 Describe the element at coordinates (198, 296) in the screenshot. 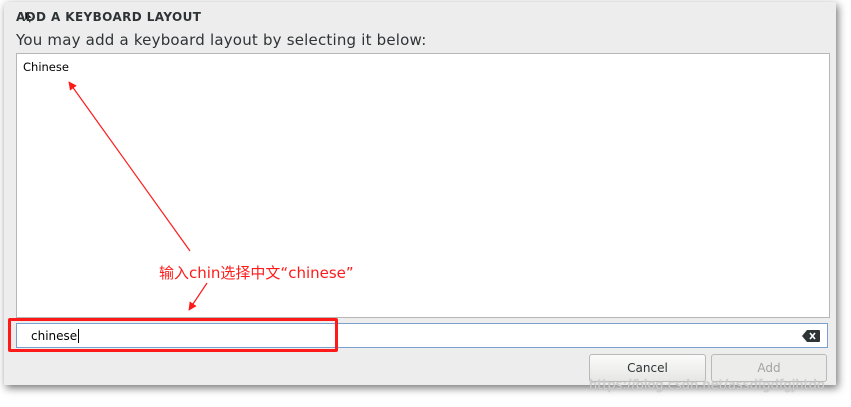

I see `arrow-to-search-input` at that location.